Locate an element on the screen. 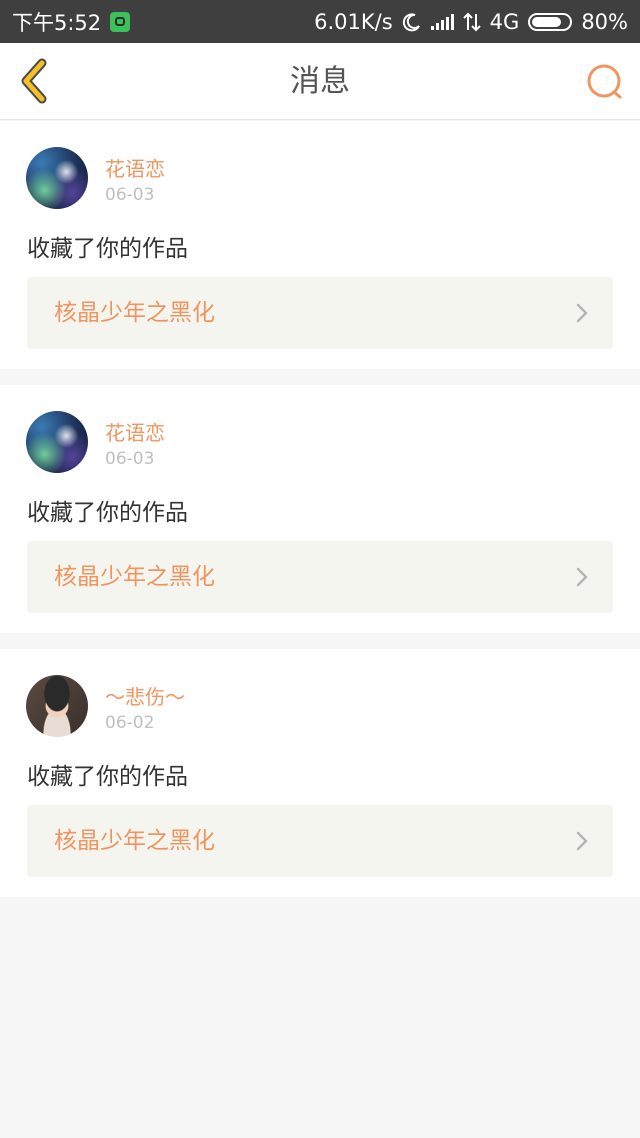 Image resolution: width=640 pixels, height=1138 pixels. status-right: 6.01K/s 4G 80% is located at coordinates (471, 22).